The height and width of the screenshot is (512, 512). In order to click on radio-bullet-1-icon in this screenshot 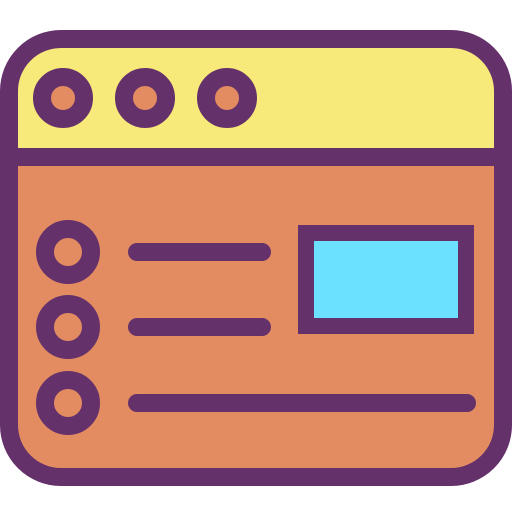, I will do `click(68, 252)`.